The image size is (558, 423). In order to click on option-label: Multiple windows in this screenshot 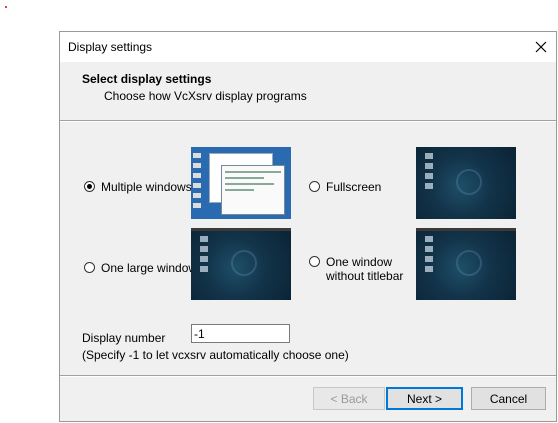, I will do `click(146, 187)`.